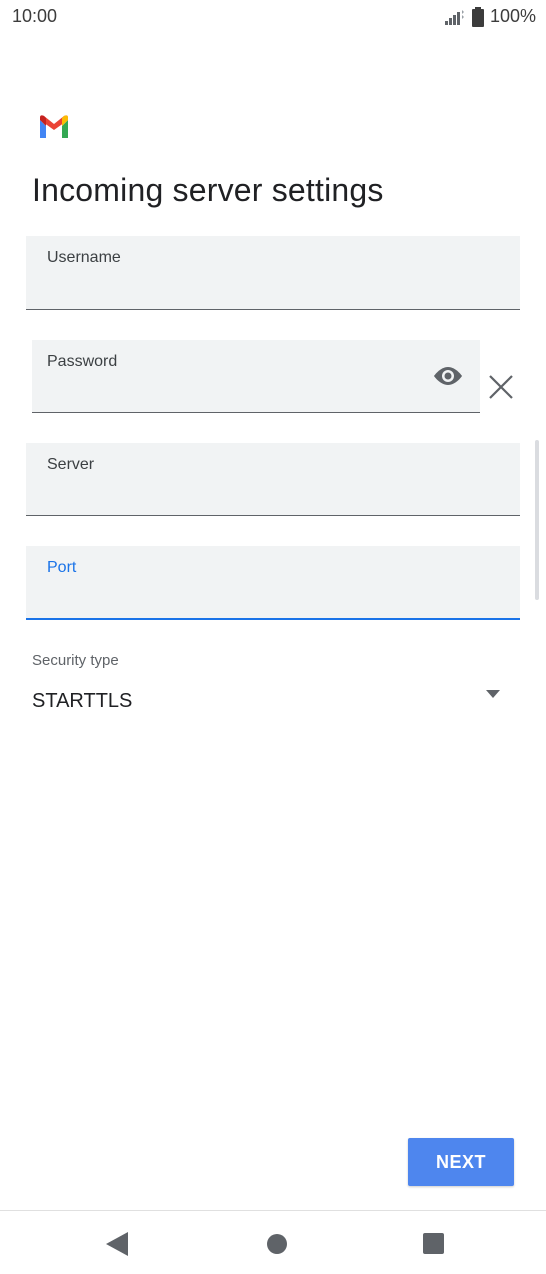  I want to click on port-label: Port, so click(62, 567).